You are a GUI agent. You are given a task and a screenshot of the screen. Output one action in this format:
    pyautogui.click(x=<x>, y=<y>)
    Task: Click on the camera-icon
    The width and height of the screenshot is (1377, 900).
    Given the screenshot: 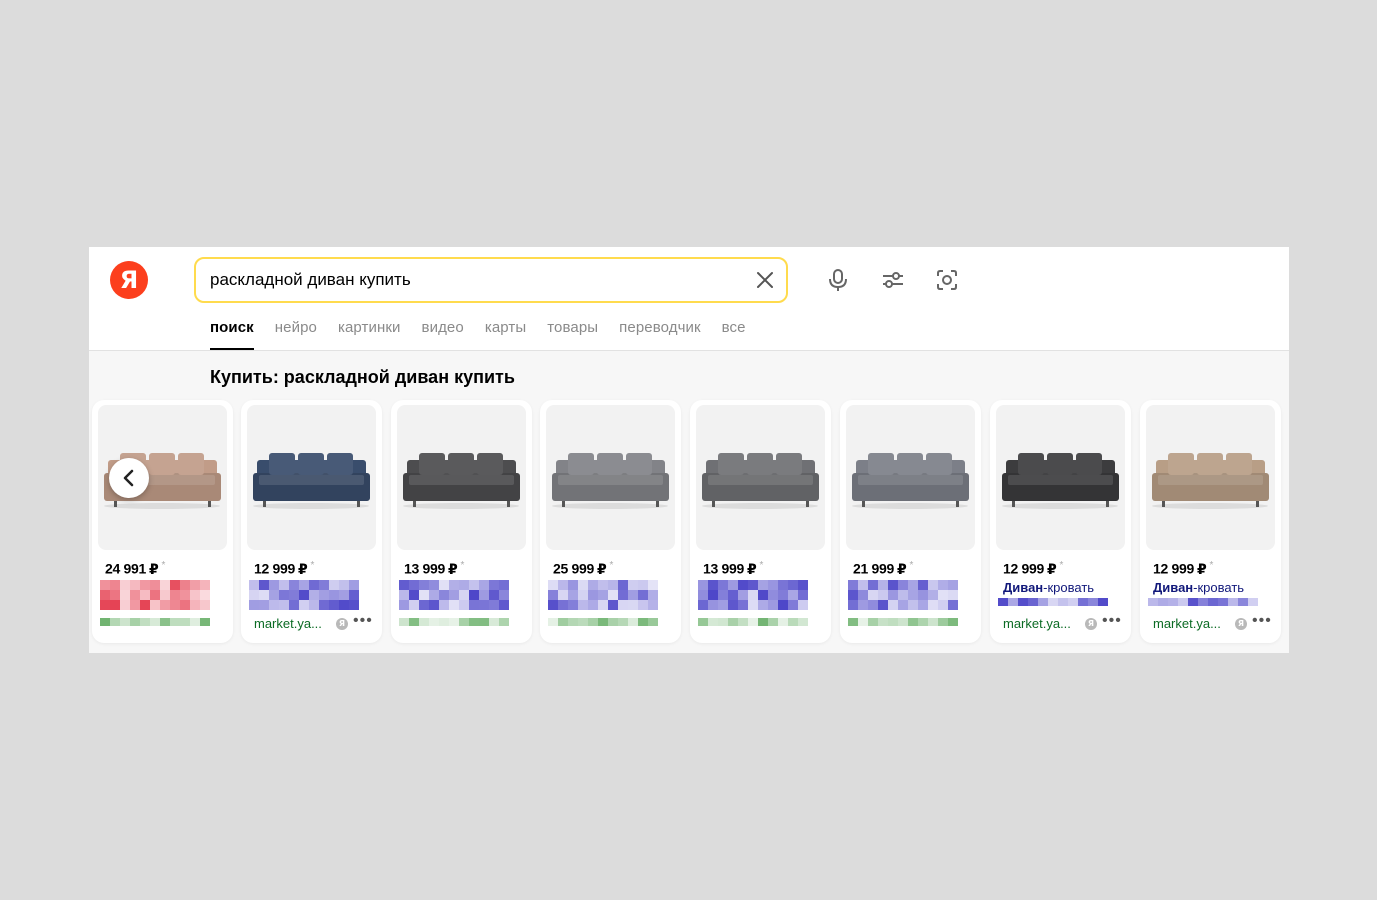 What is the action you would take?
    pyautogui.click(x=947, y=280)
    